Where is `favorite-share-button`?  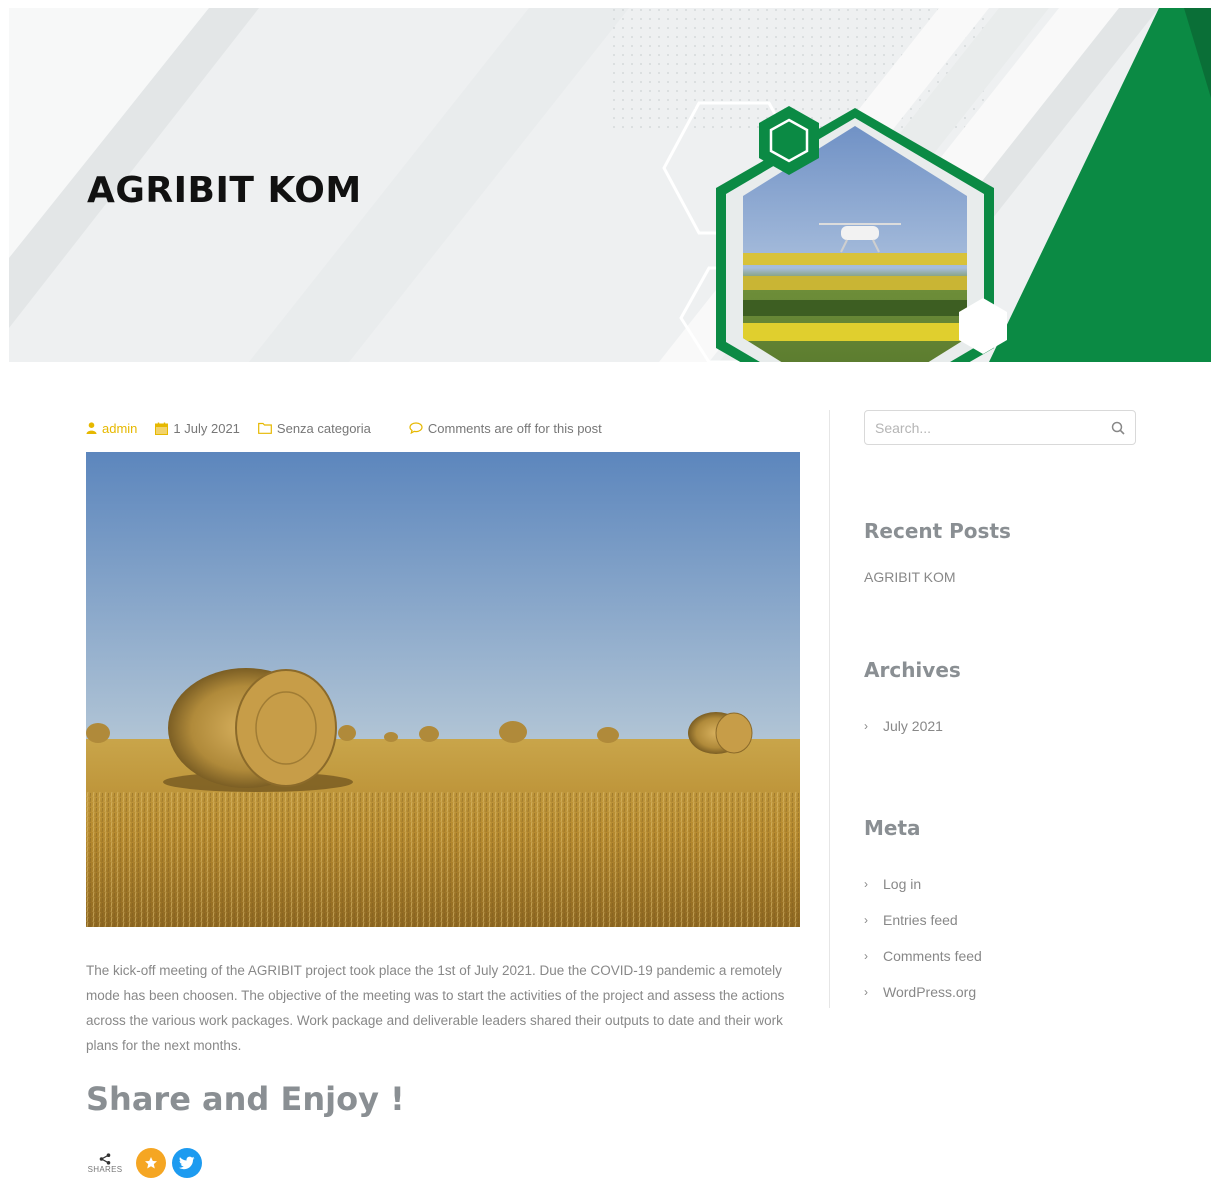
favorite-share-button is located at coordinates (151, 1163).